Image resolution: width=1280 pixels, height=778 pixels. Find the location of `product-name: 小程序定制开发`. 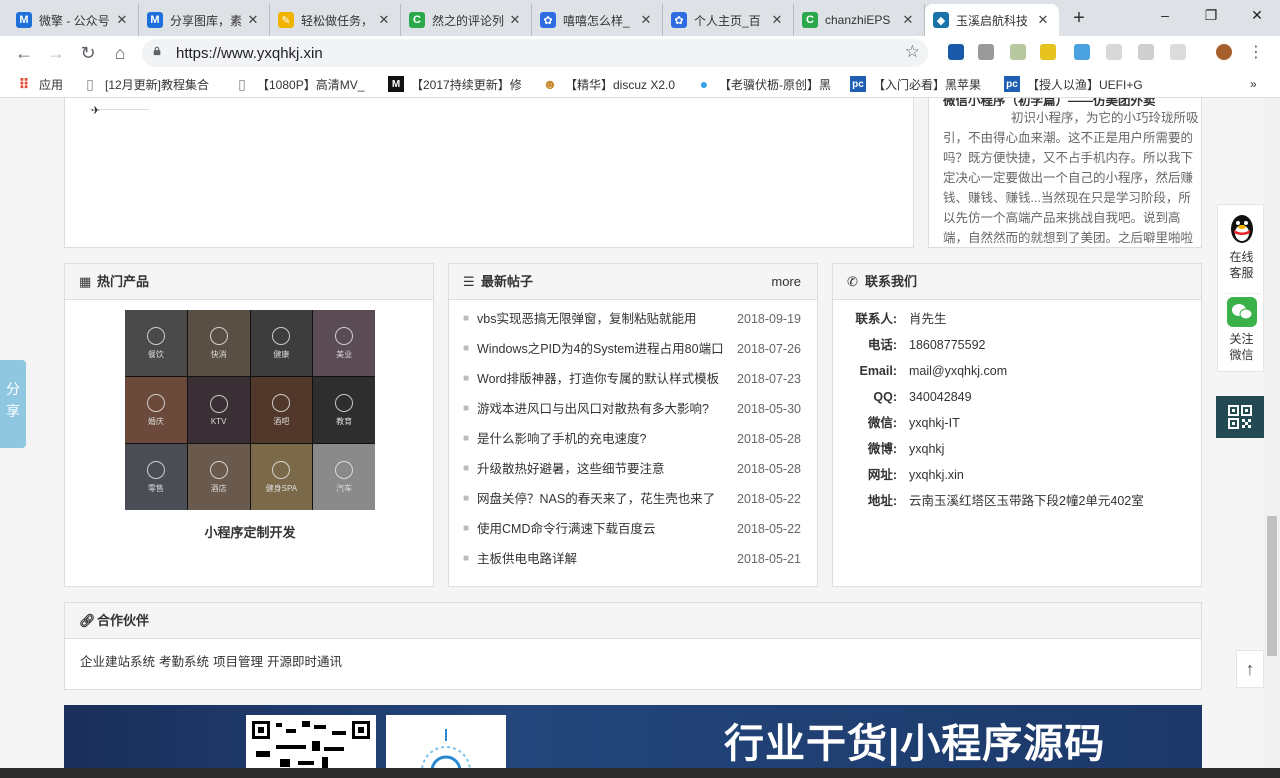

product-name: 小程序定制开发 is located at coordinates (250, 531).